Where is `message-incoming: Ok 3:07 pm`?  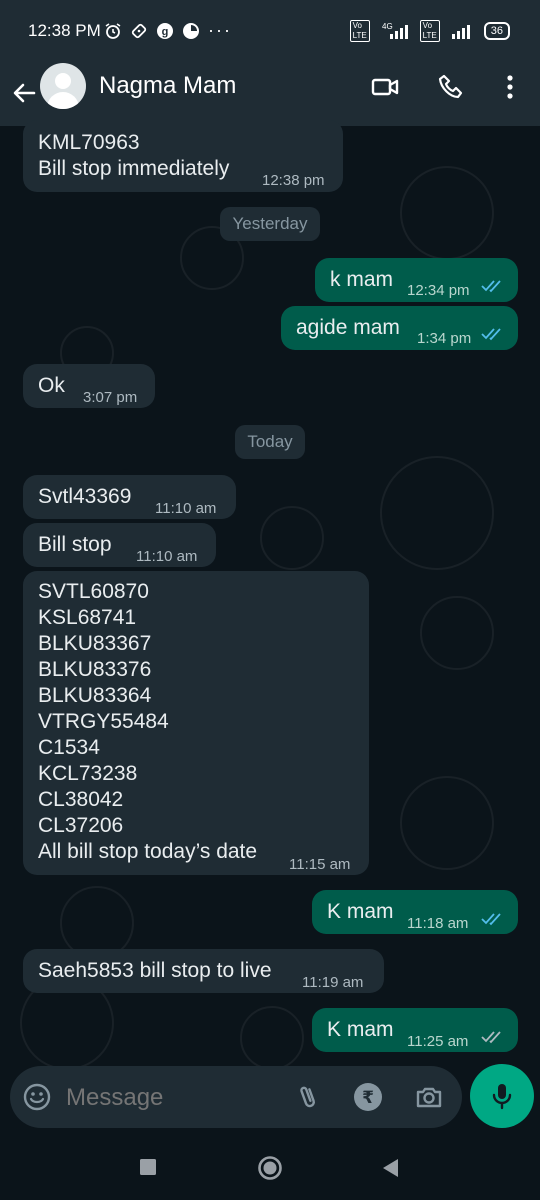
message-incoming: Ok 3:07 pm is located at coordinates (89, 386).